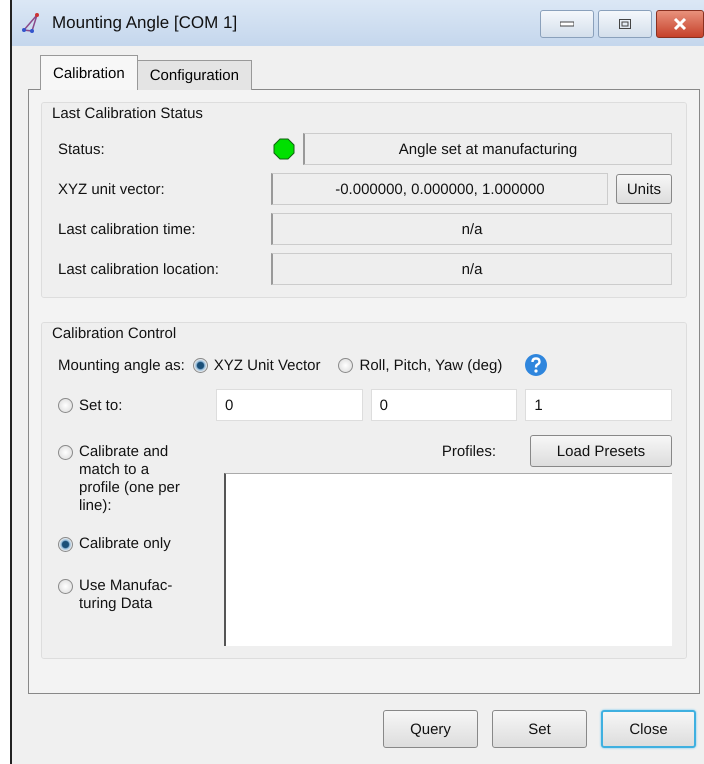  Describe the element at coordinates (601, 451) in the screenshot. I see `load-presets-button: Load Presets` at that location.